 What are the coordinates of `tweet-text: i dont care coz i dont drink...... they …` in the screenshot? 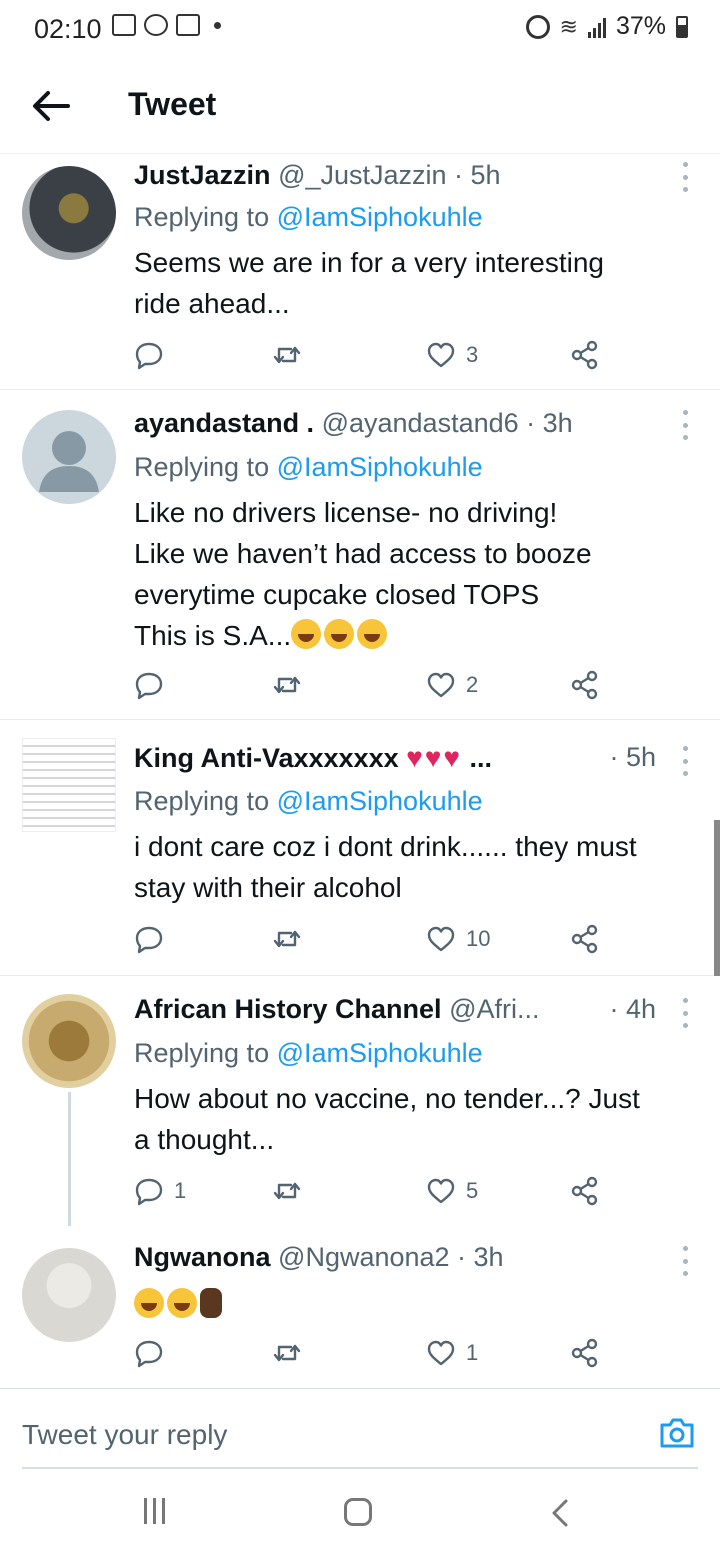 It's located at (417, 867).